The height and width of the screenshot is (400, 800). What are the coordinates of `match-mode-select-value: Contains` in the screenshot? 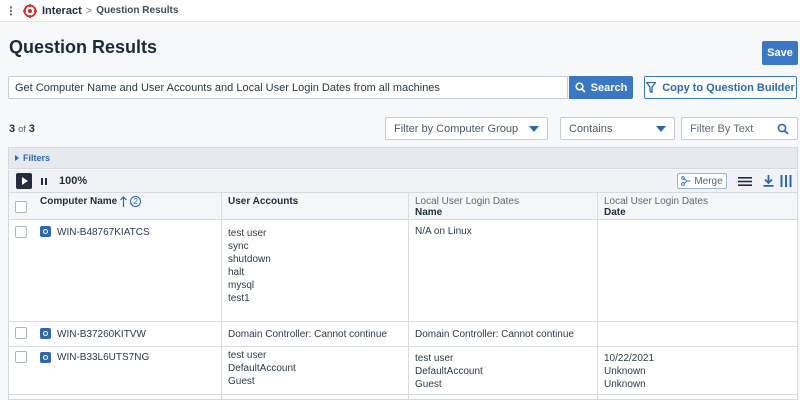 It's located at (591, 128).